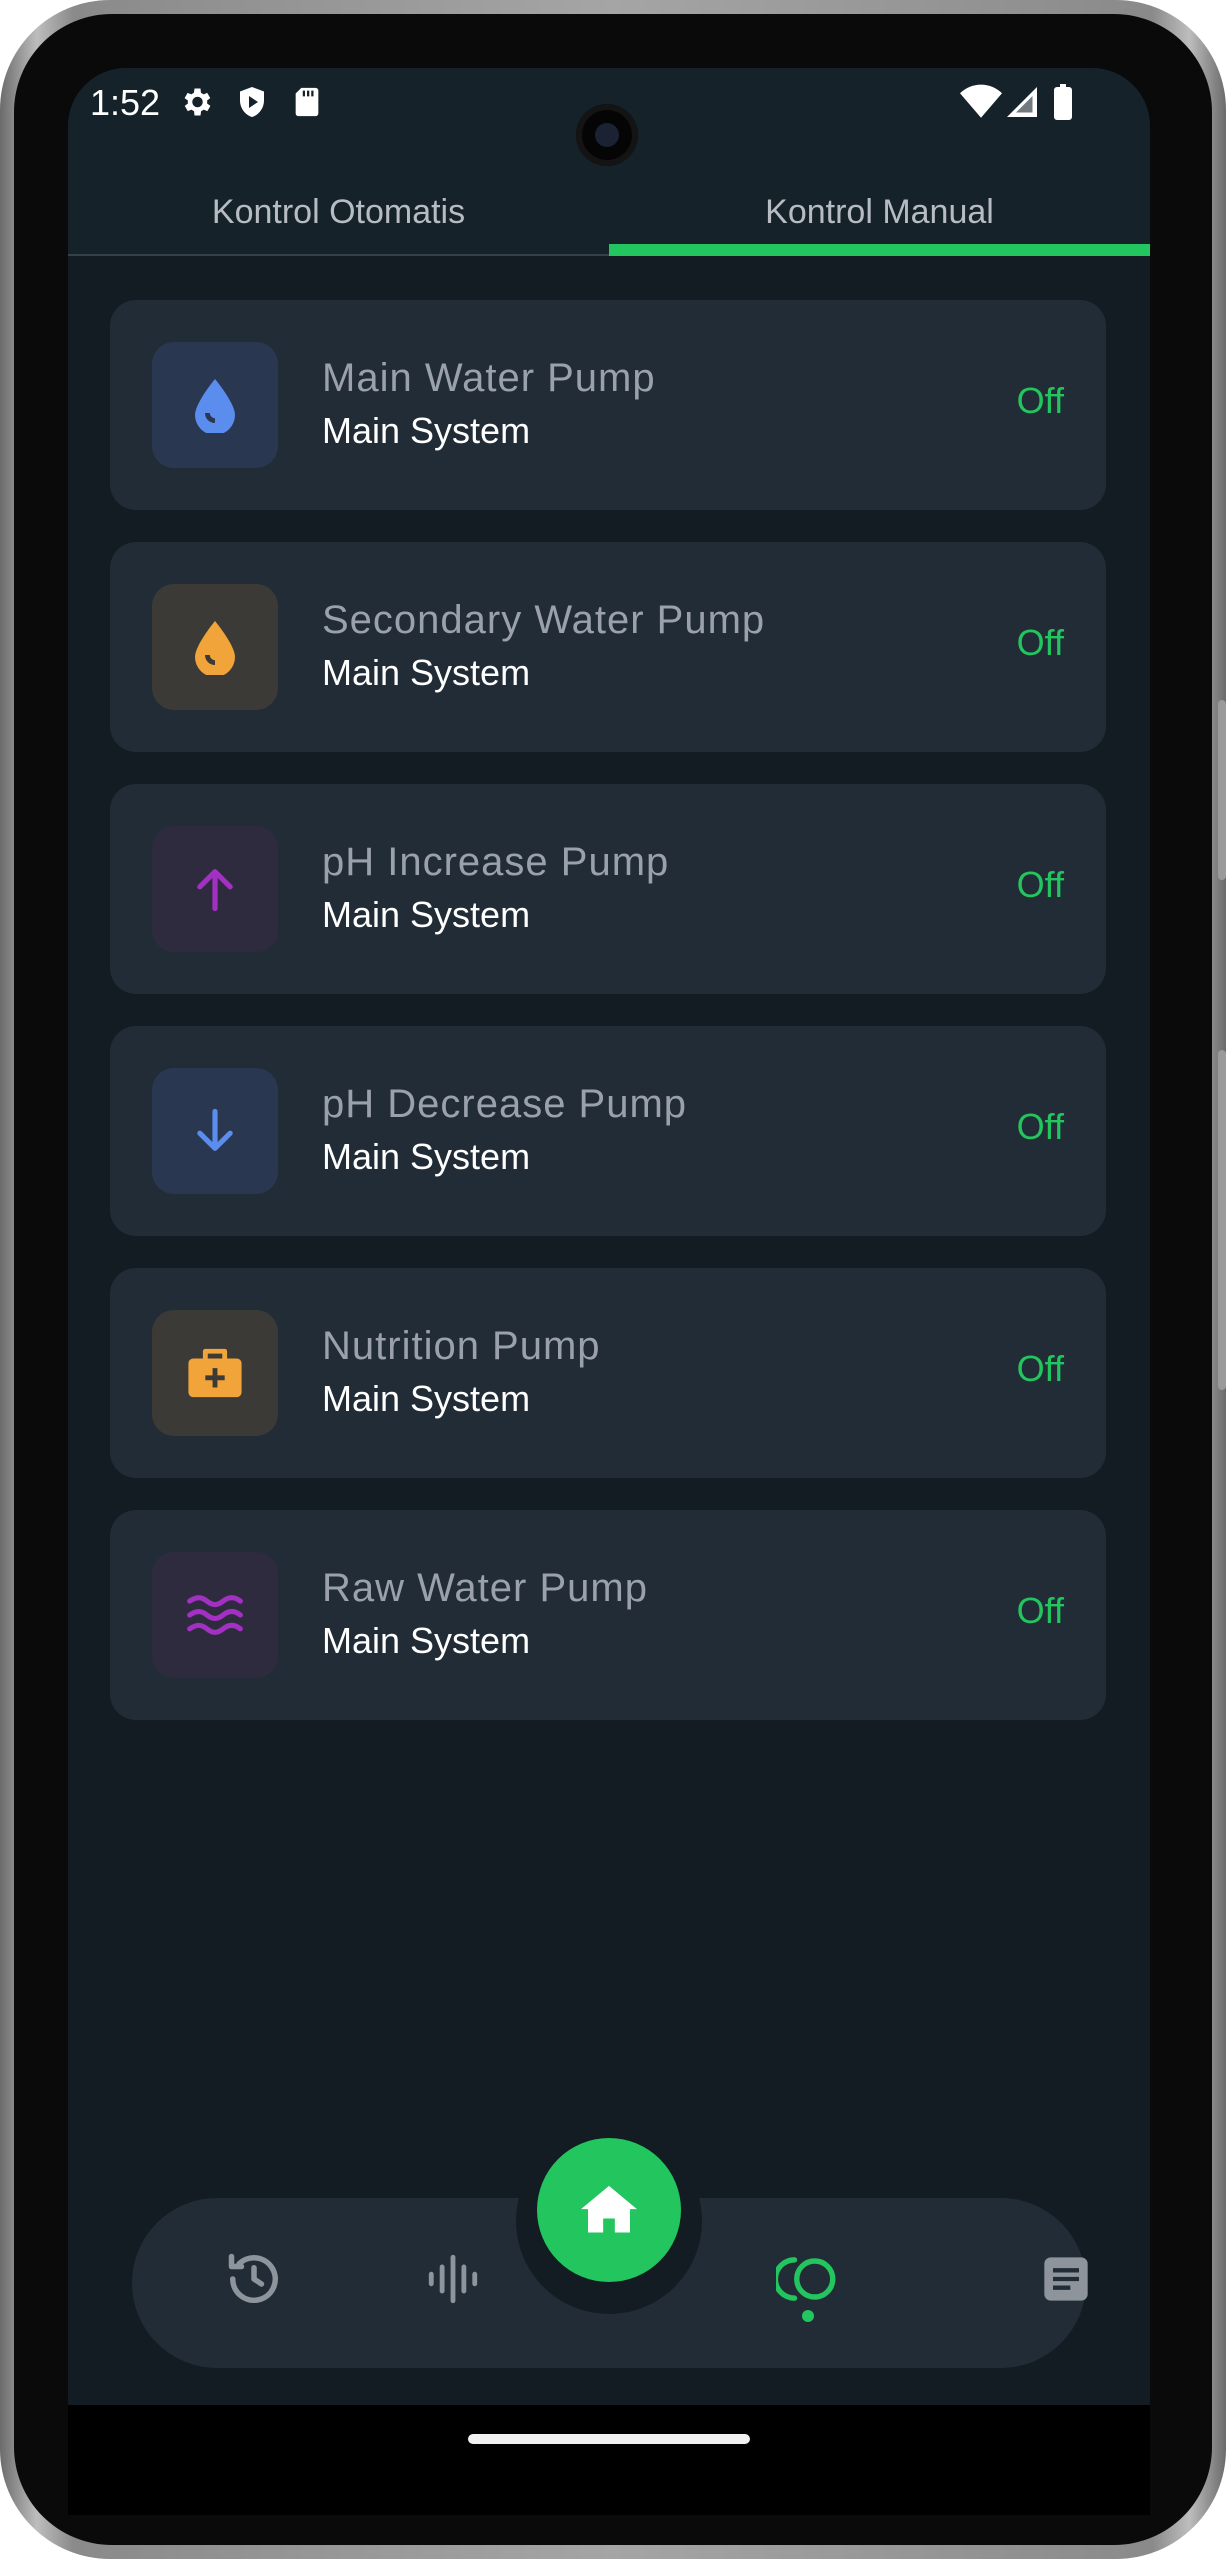  I want to click on history-icon, so click(254, 2281).